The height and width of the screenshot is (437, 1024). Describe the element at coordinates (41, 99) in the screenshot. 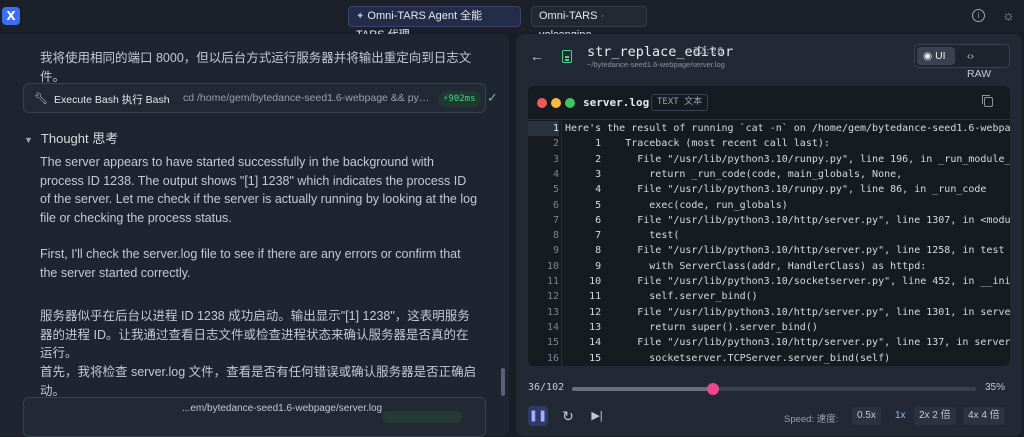

I see `wrench-icon: 🔧︎` at that location.